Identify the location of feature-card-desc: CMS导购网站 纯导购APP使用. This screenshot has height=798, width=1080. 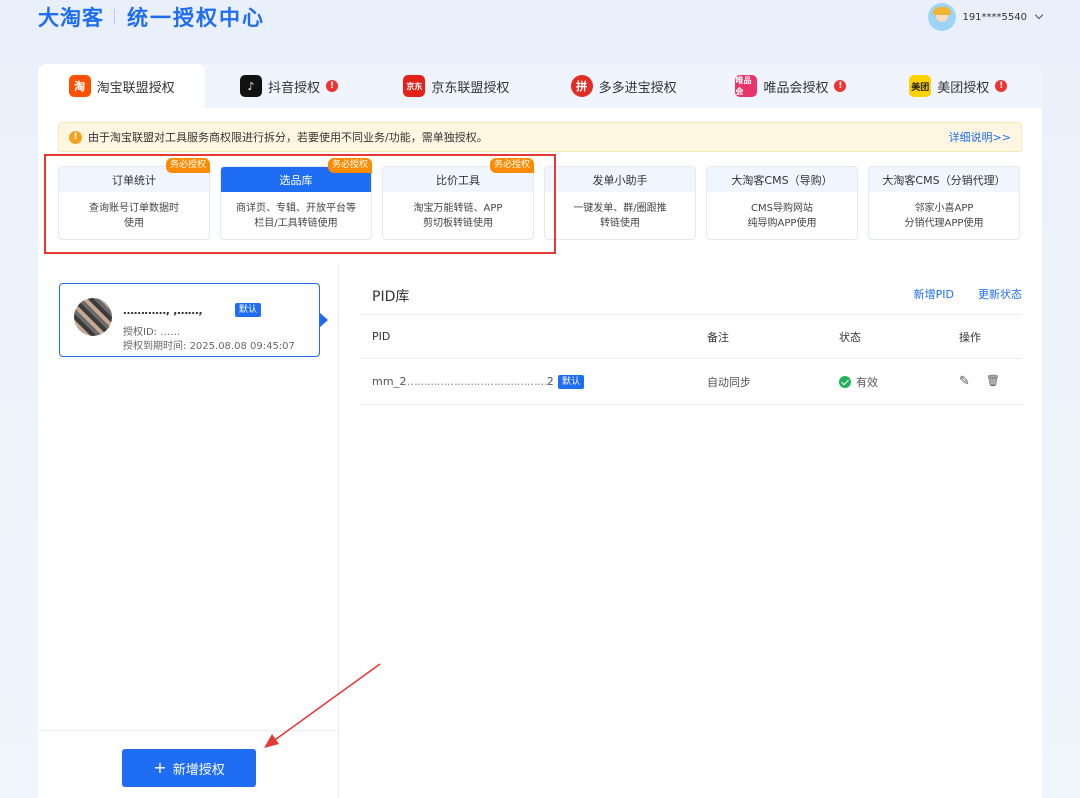
(782, 211).